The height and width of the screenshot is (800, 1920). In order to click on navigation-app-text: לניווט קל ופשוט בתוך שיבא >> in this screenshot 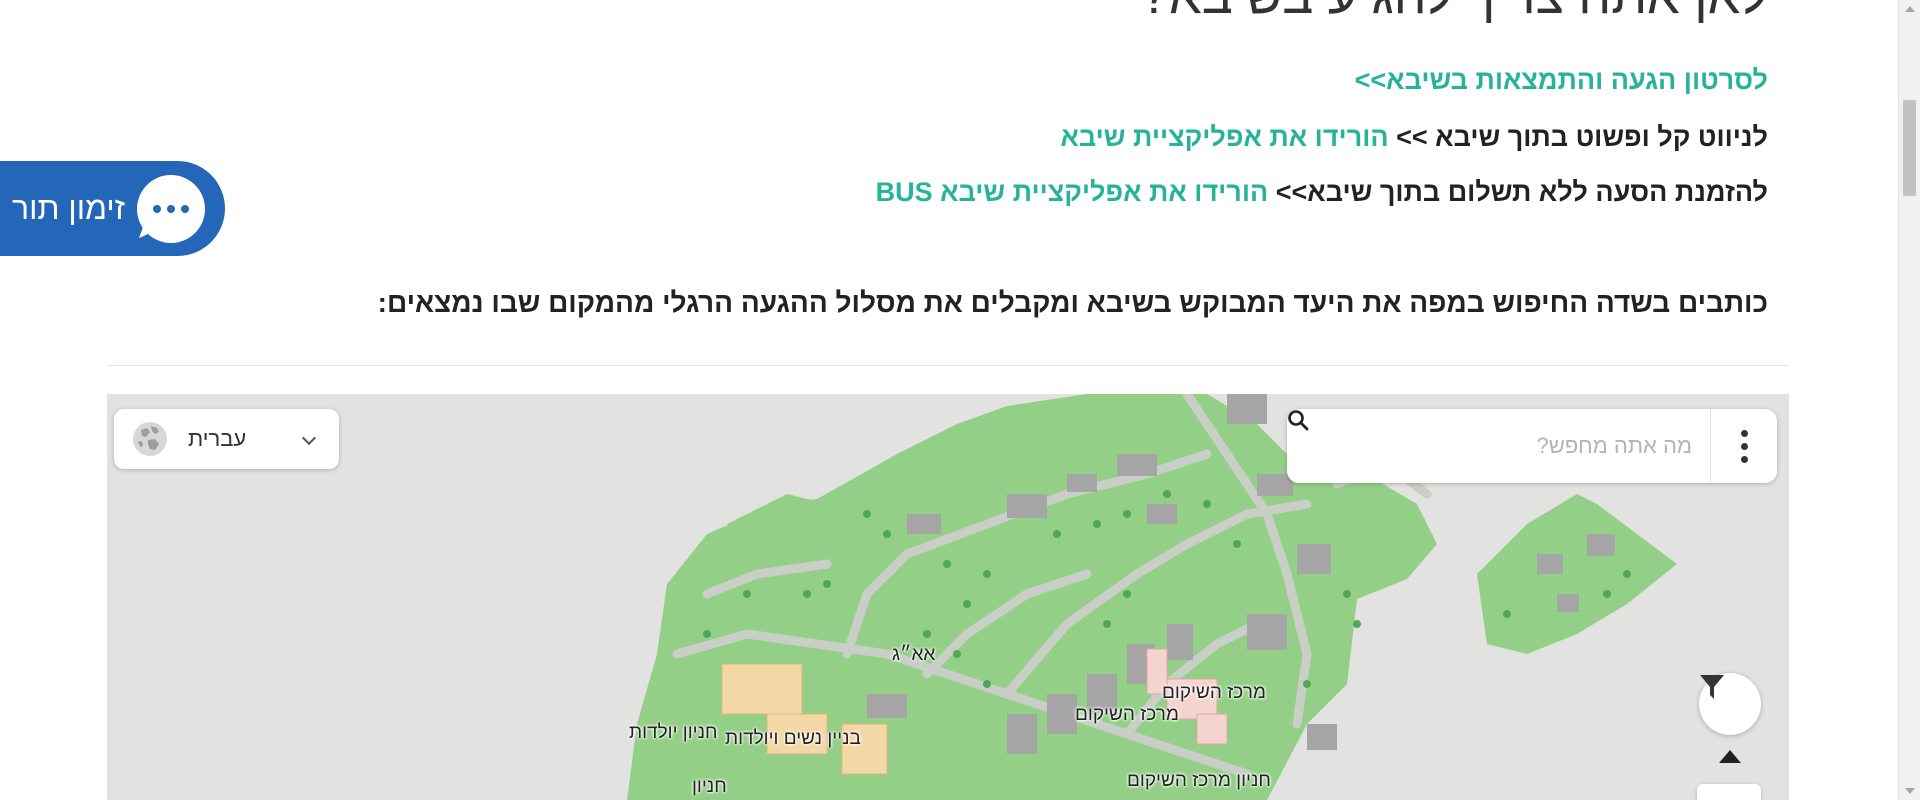, I will do `click(1578, 137)`.